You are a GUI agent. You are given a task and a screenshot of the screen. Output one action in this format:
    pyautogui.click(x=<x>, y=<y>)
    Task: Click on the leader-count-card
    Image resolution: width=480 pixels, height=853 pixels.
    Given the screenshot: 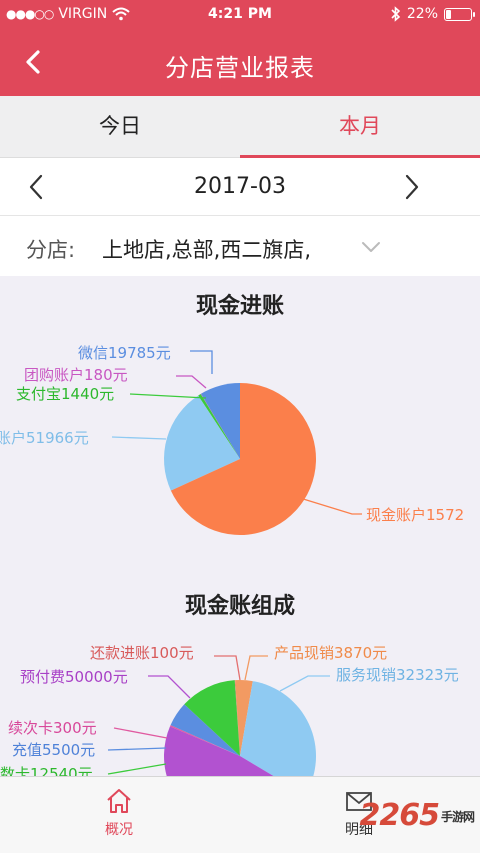 What is the action you would take?
    pyautogui.click(x=137, y=769)
    